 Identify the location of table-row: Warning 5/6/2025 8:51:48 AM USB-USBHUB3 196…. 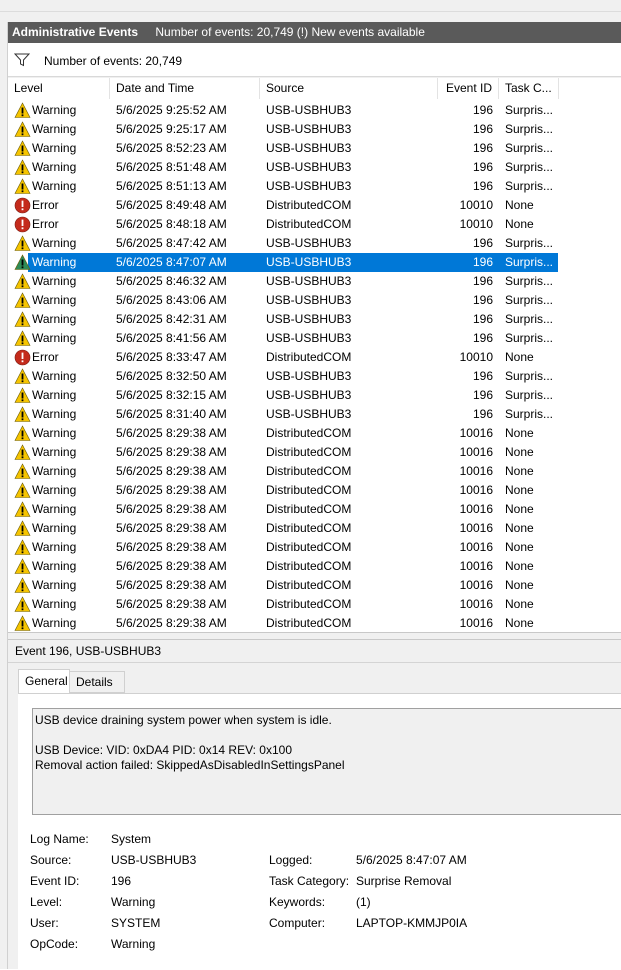
(314, 167).